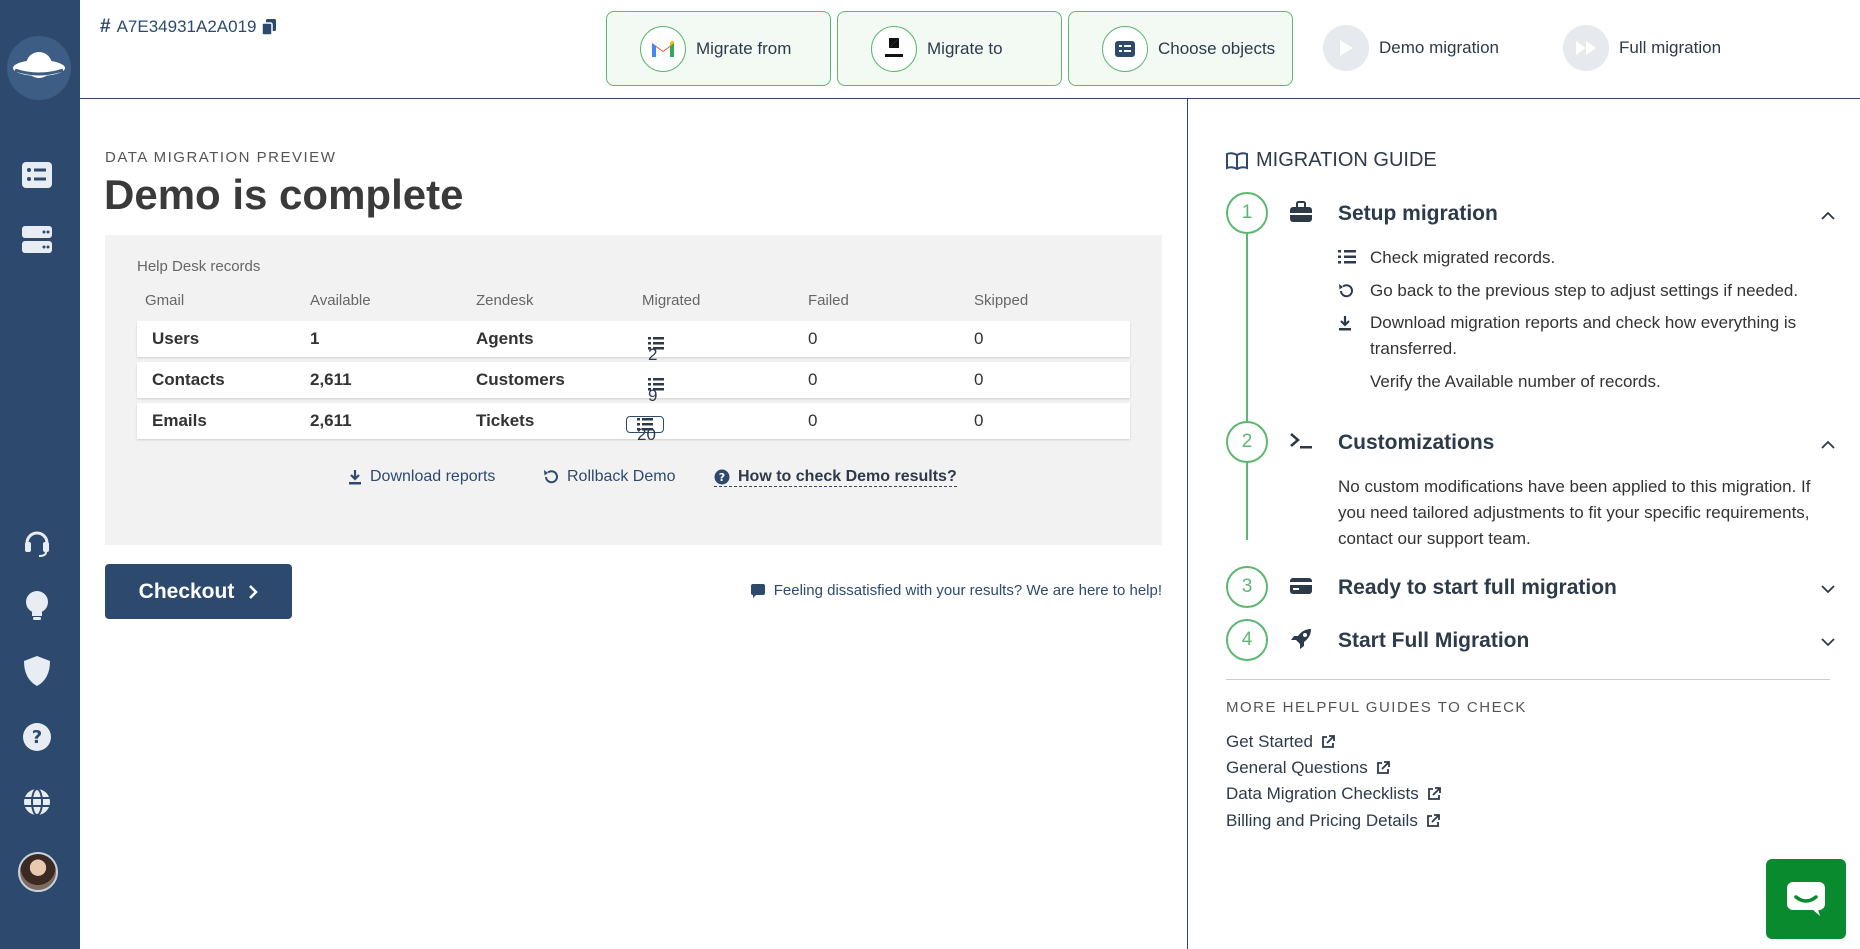  What do you see at coordinates (355, 477) in the screenshot?
I see `download-icon` at bounding box center [355, 477].